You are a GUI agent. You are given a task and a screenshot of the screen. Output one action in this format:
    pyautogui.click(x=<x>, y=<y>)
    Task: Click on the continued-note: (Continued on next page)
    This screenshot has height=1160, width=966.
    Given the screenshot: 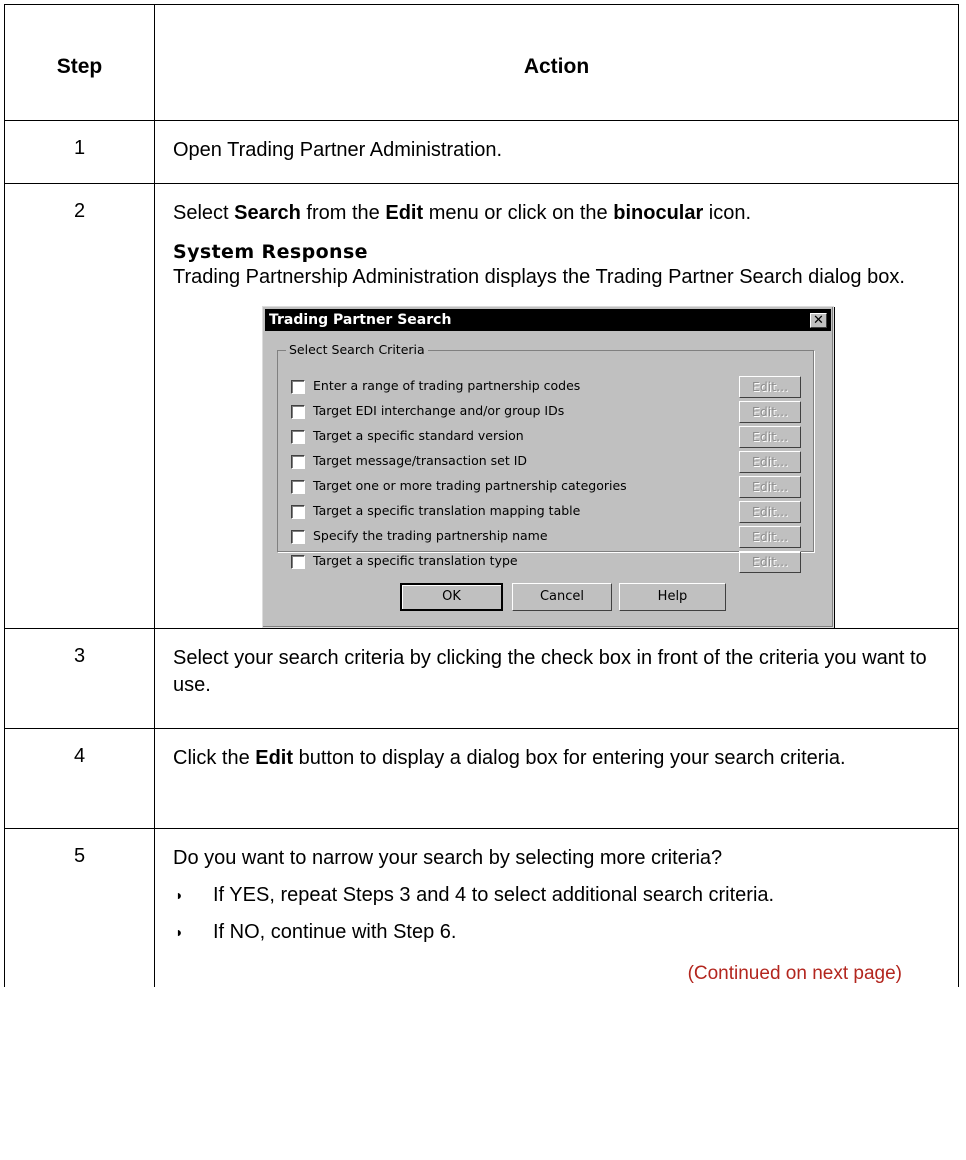 What is the action you would take?
    pyautogui.click(x=794, y=973)
    